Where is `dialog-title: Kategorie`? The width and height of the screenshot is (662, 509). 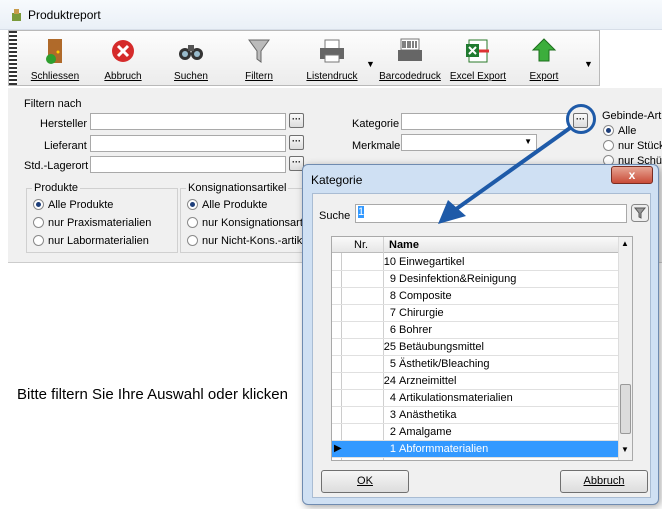
dialog-title: Kategorie is located at coordinates (337, 180).